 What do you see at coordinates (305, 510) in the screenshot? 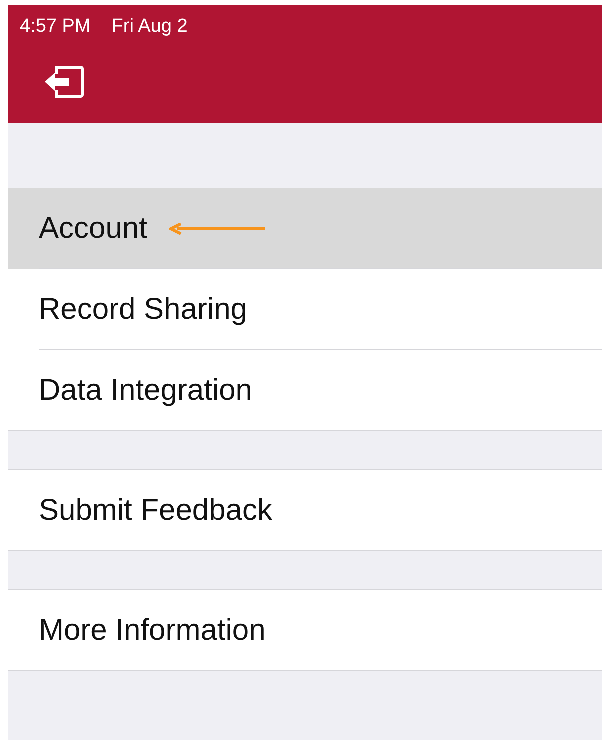
I see `menu-item: Submit Feedback` at bounding box center [305, 510].